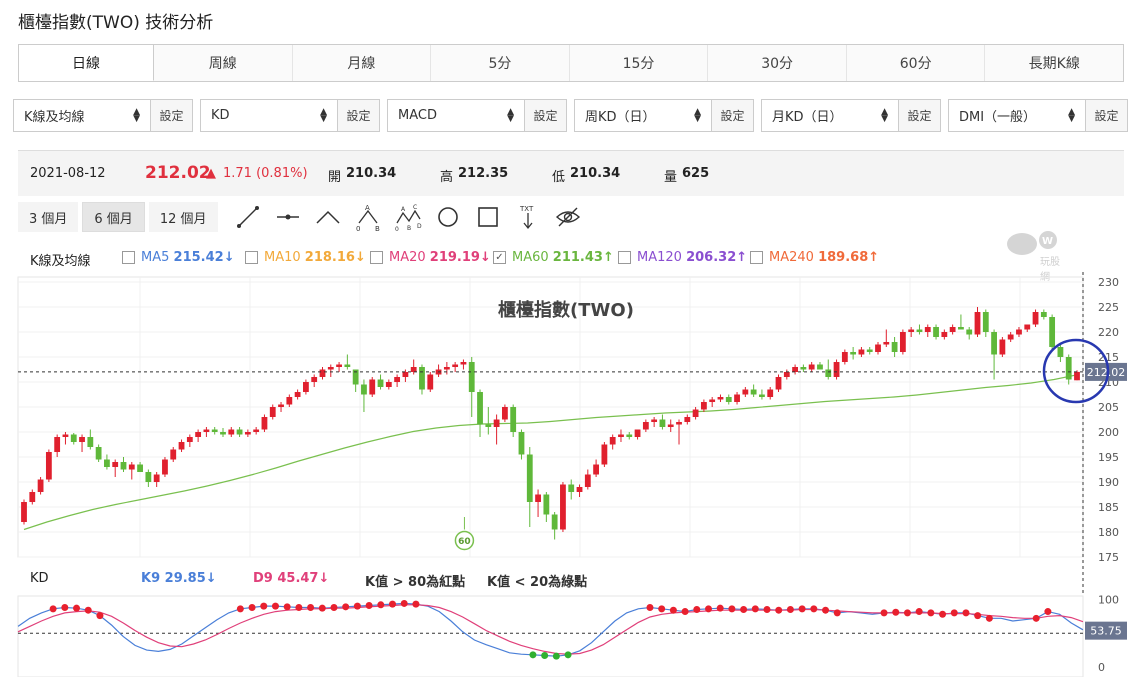 The width and height of the screenshot is (1136, 677). Describe the element at coordinates (550, 629) in the screenshot. I see `kd-line-K9` at that location.